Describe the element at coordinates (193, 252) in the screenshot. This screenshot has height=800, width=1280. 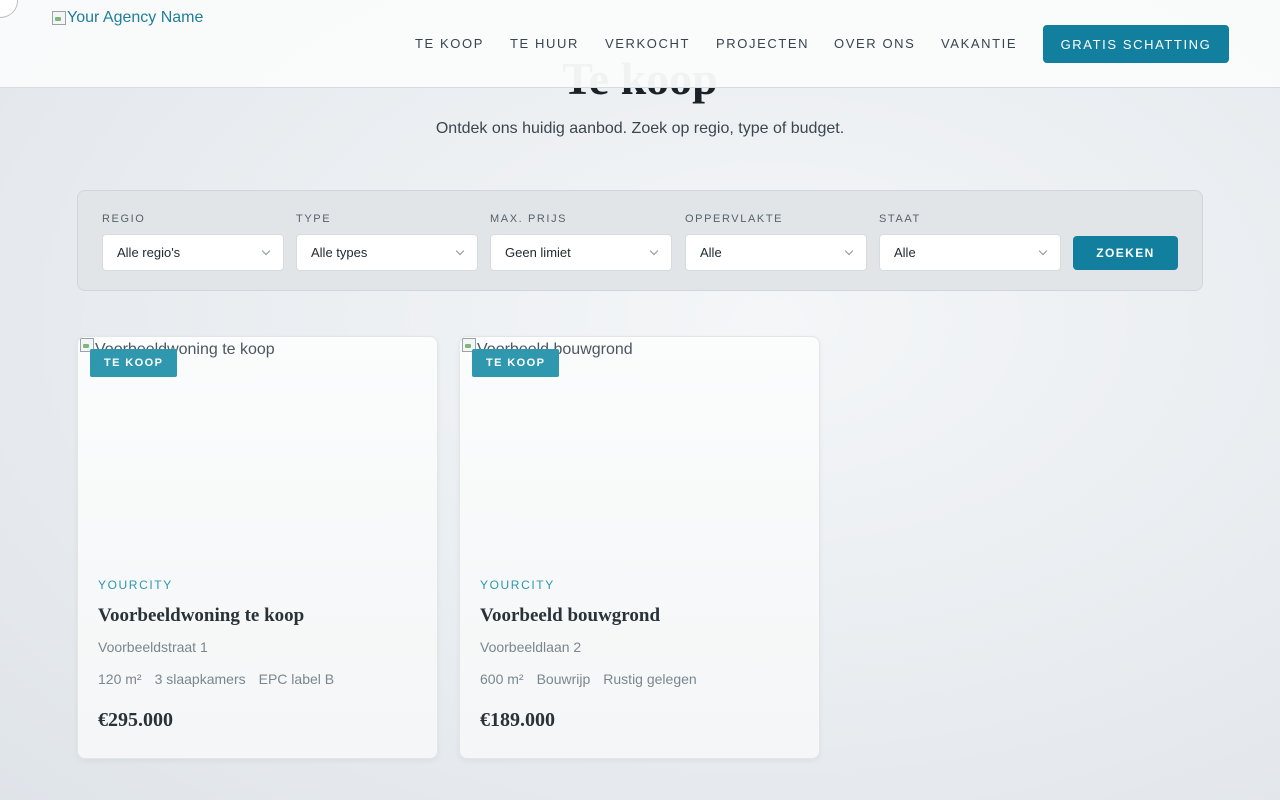
I see `regio-select: Alle regio's` at that location.